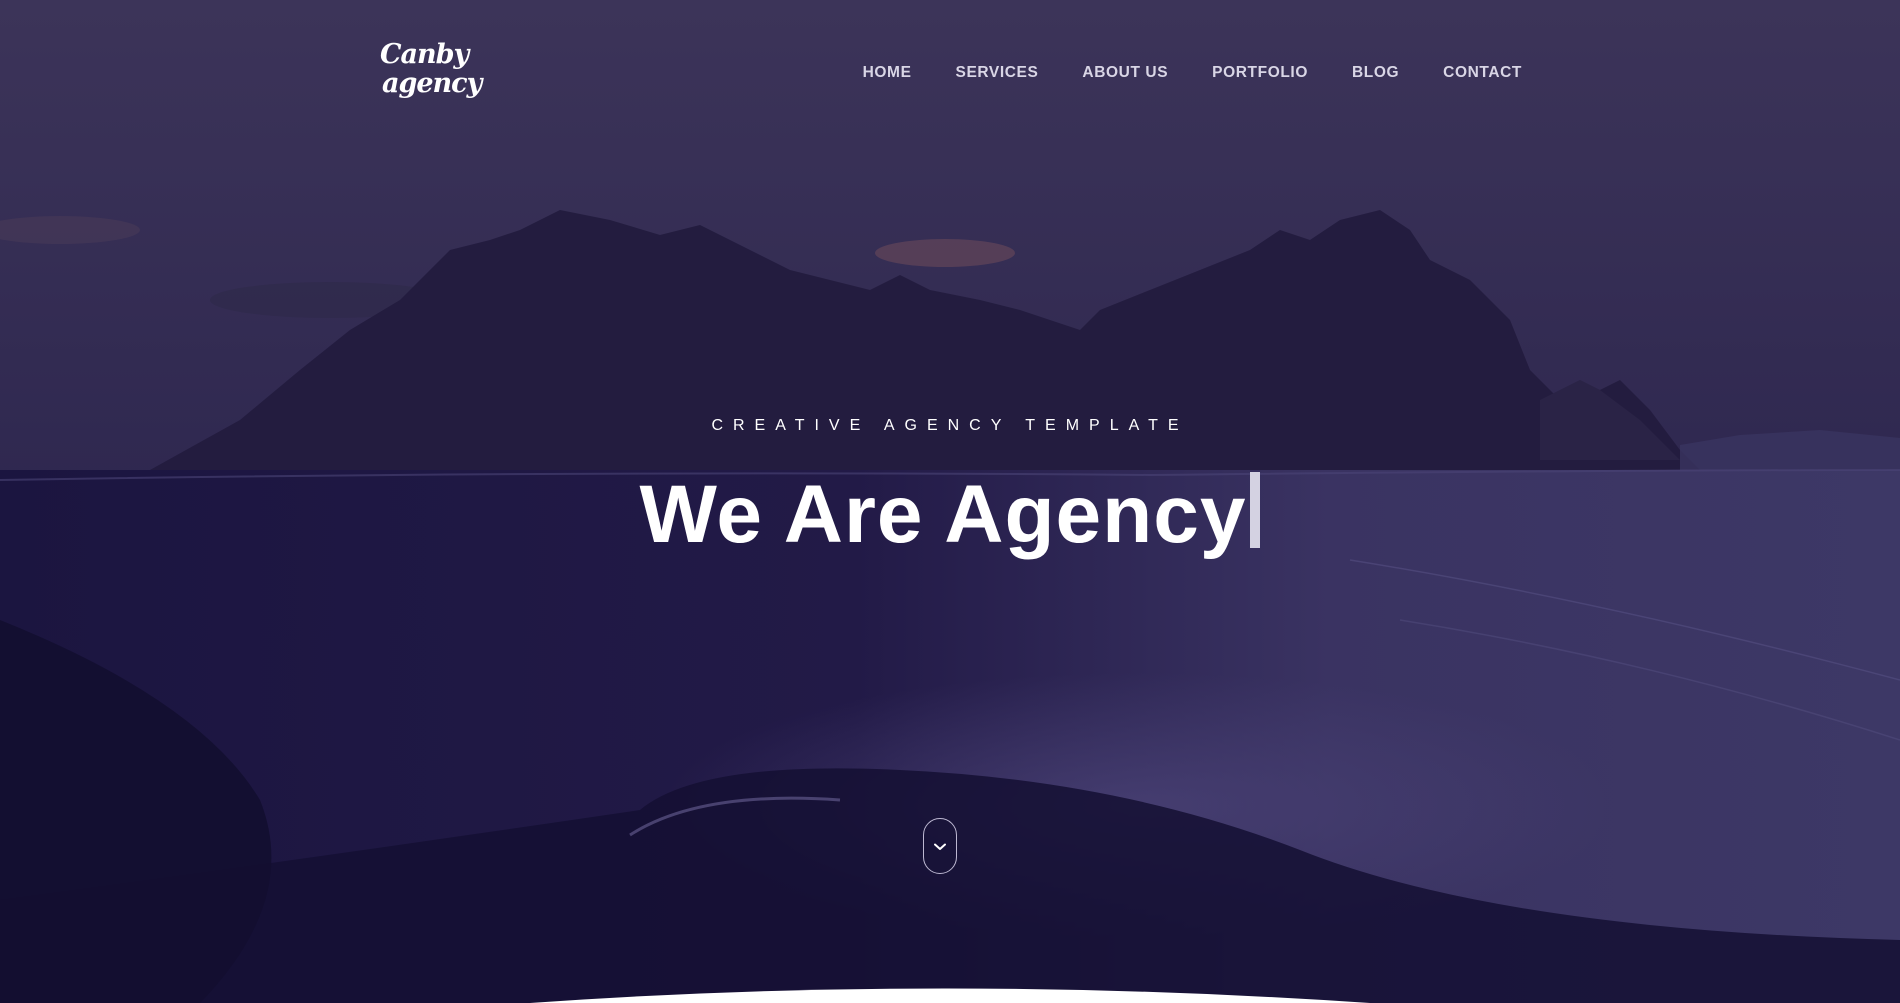 The image size is (1900, 1003). I want to click on nav-item-services: SERVICES, so click(997, 73).